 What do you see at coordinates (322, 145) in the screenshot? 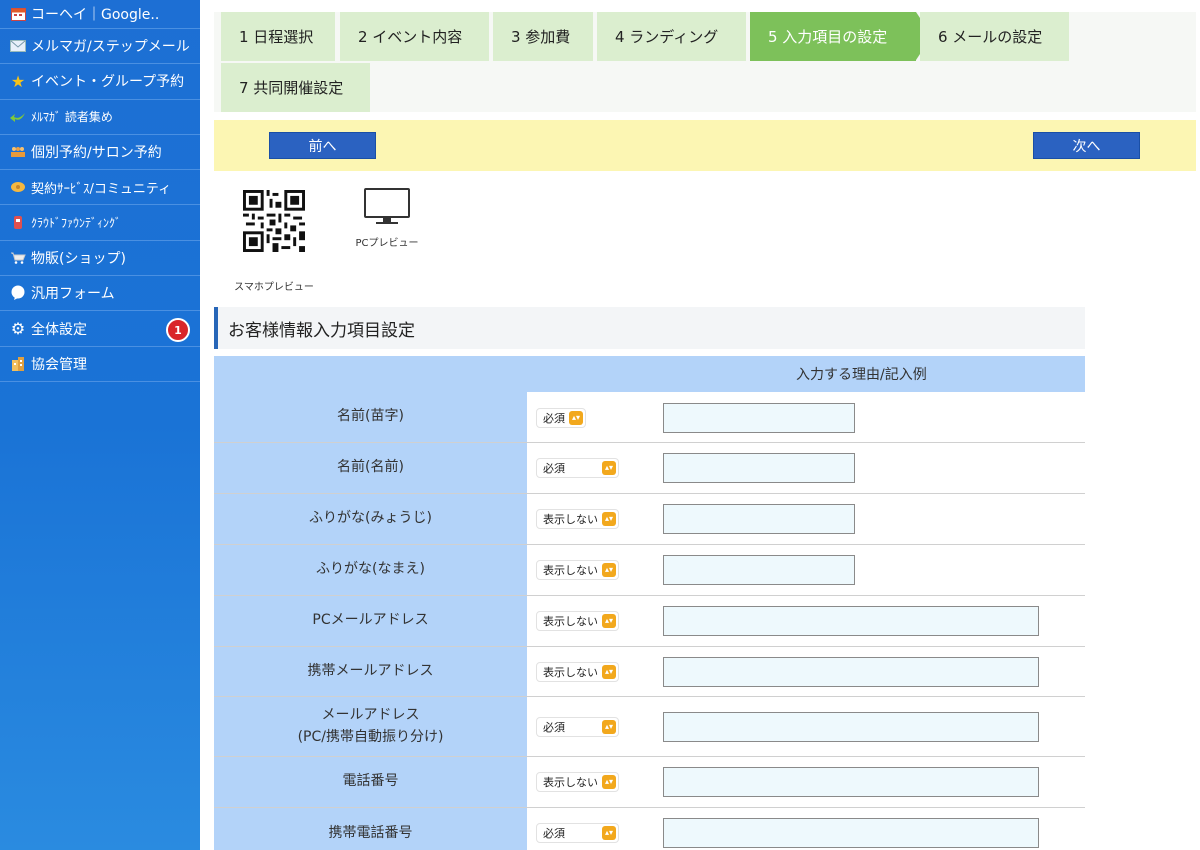
I see `prev-button: 前へ` at bounding box center [322, 145].